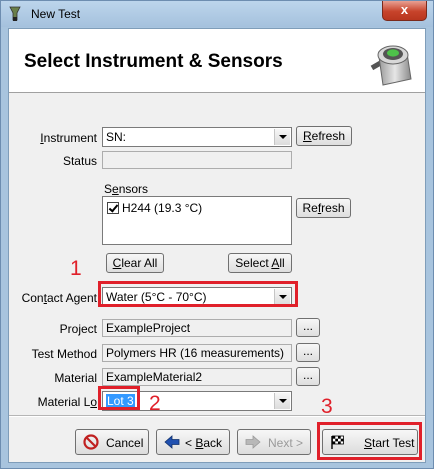 The image size is (434, 469). I want to click on select-all-button: Select All, so click(260, 263).